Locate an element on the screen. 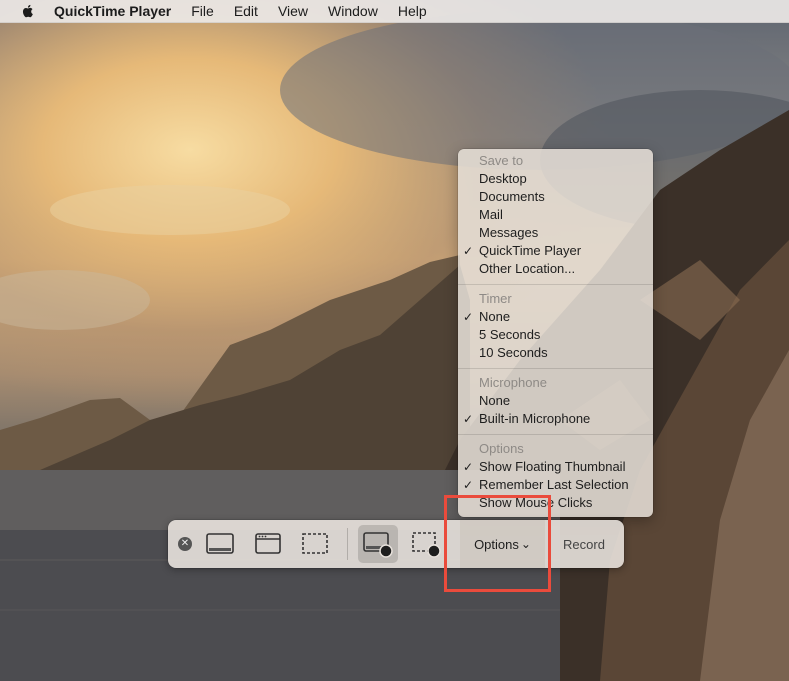 The image size is (789, 681). menu-header-options: Options is located at coordinates (501, 448).